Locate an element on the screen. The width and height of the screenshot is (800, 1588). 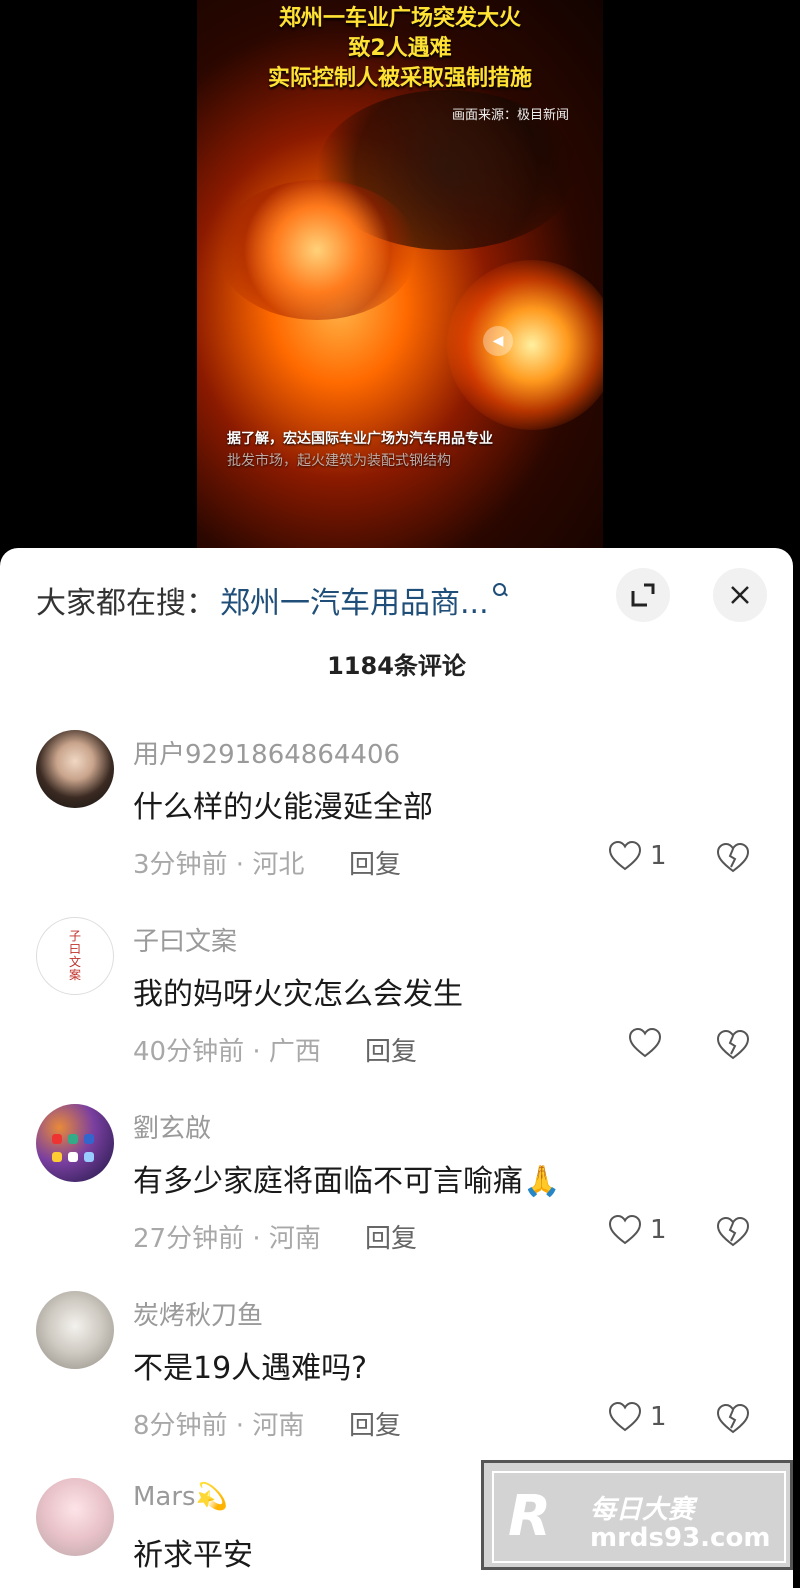
watermark-frame: R 每日大赛 mrds93.com is located at coordinates (639, 1517).